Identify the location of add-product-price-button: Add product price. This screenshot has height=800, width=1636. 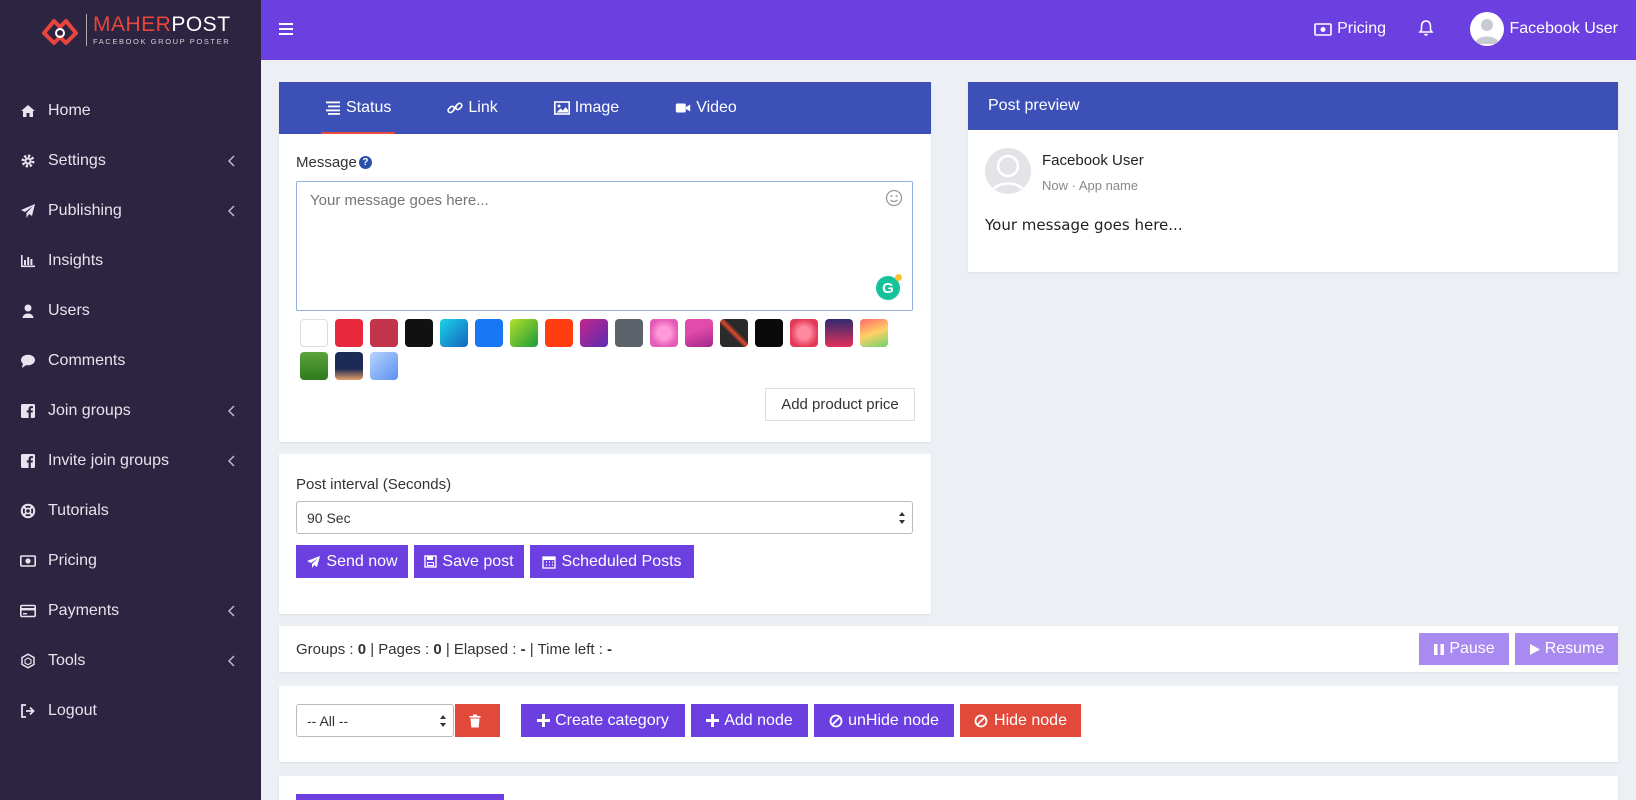
(840, 404).